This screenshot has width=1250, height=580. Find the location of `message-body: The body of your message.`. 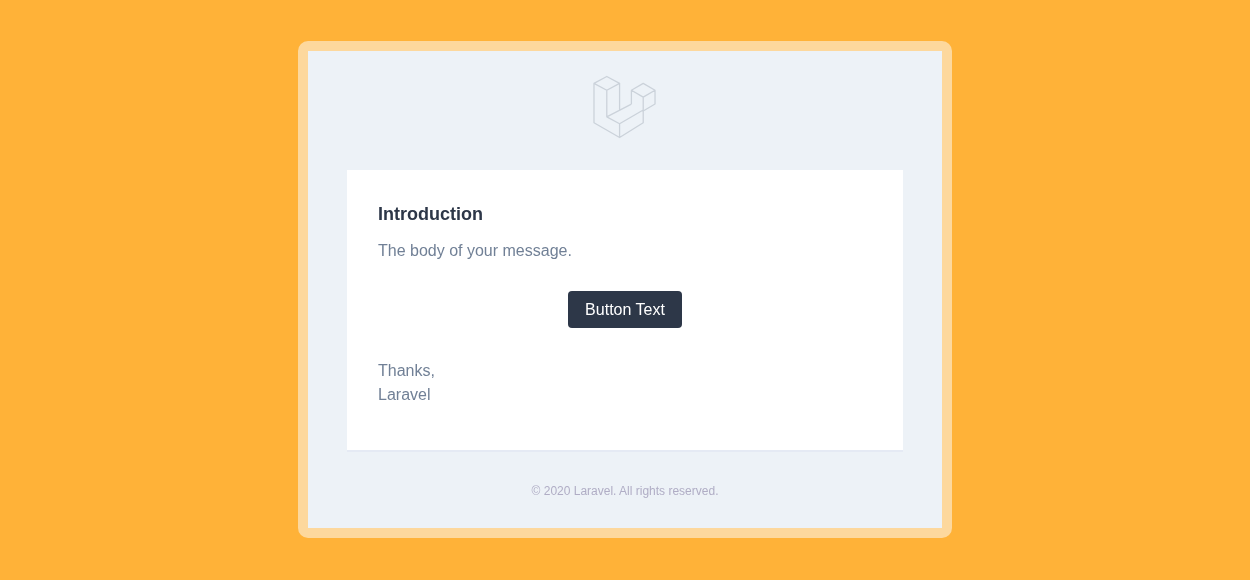

message-body: The body of your message. is located at coordinates (475, 251).